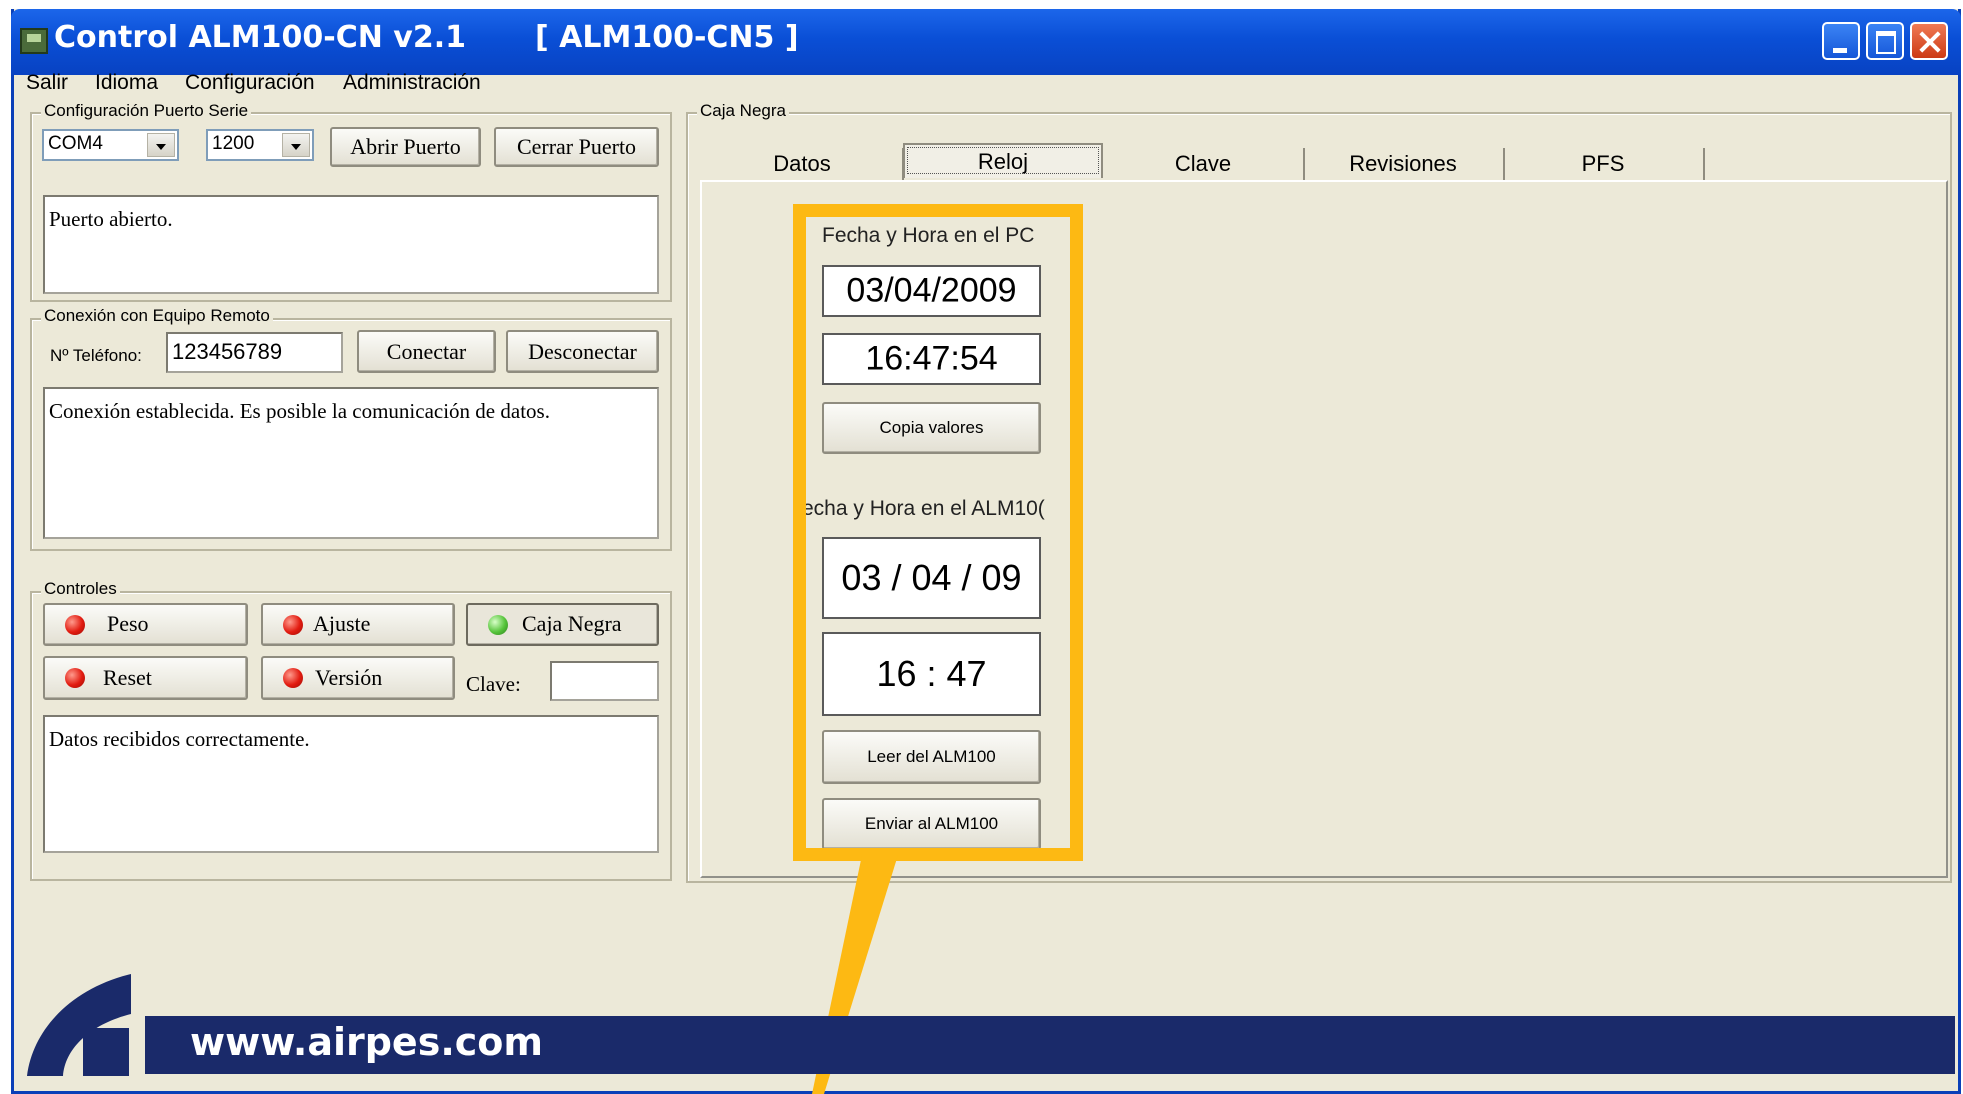 The image size is (1963, 1094). I want to click on ajuste-button: Ajuste, so click(358, 624).